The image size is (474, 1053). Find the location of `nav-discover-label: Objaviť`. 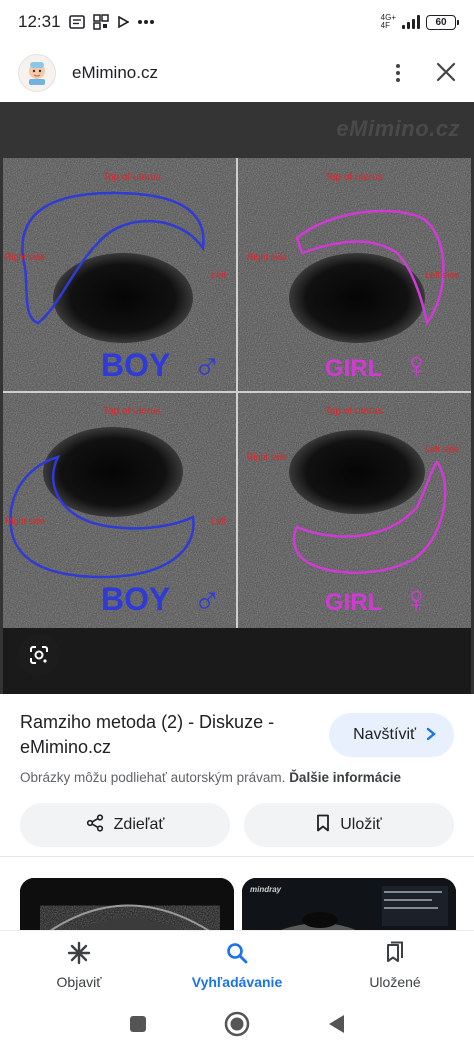

nav-discover-label: Objaviť is located at coordinates (79, 982).